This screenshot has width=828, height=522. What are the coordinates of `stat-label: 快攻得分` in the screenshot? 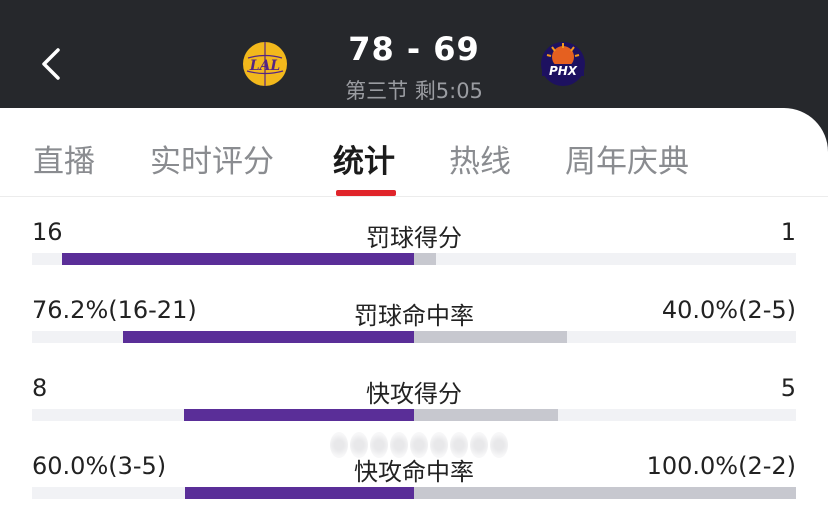 It's located at (414, 394).